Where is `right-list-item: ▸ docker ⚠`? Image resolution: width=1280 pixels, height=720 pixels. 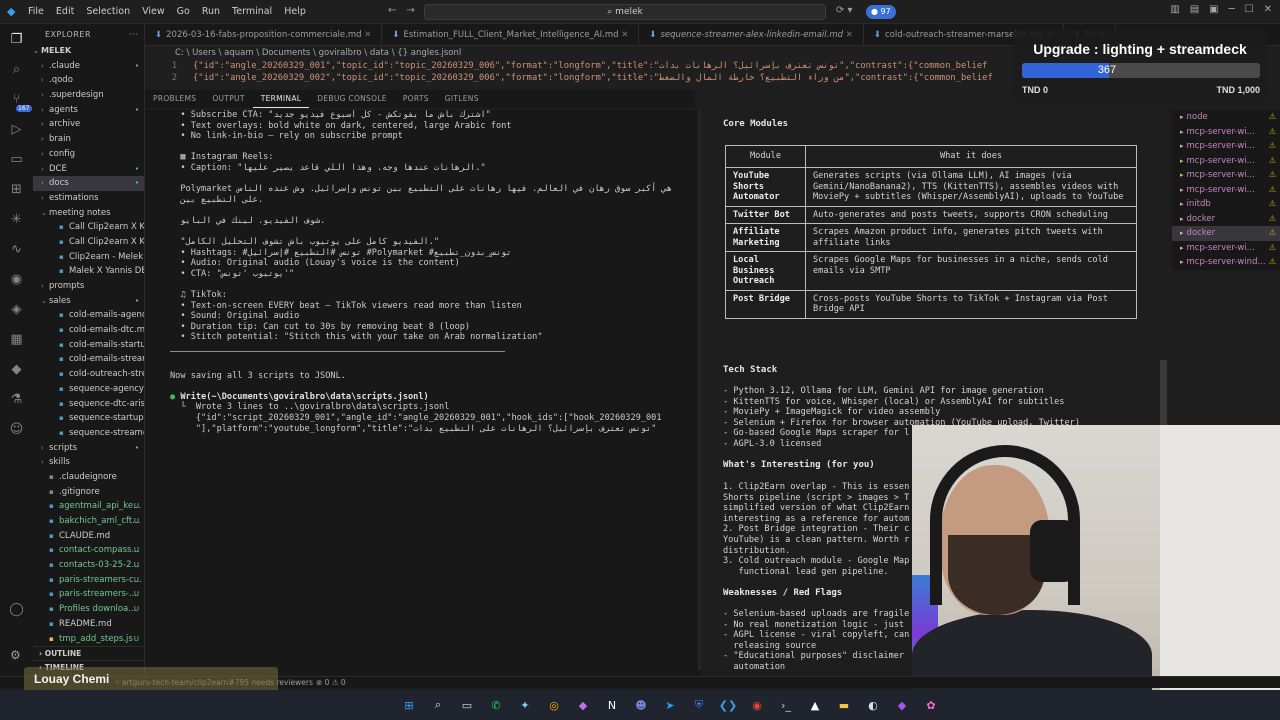 right-list-item: ▸ docker ⚠ is located at coordinates (1226, 233).